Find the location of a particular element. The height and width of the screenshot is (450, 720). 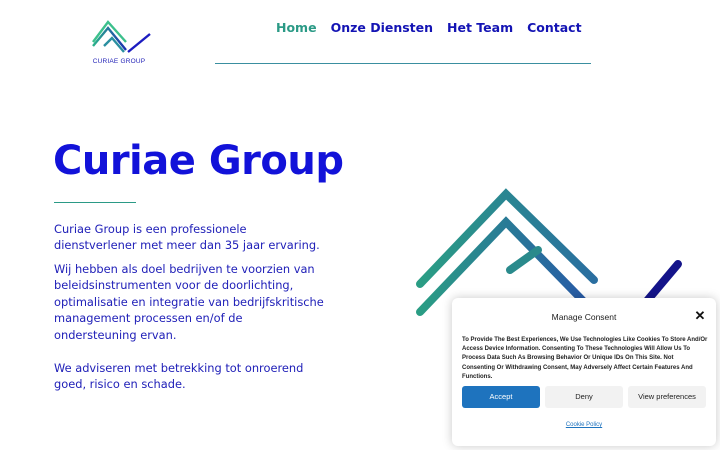

consent-title: Manage Consent is located at coordinates (584, 317).